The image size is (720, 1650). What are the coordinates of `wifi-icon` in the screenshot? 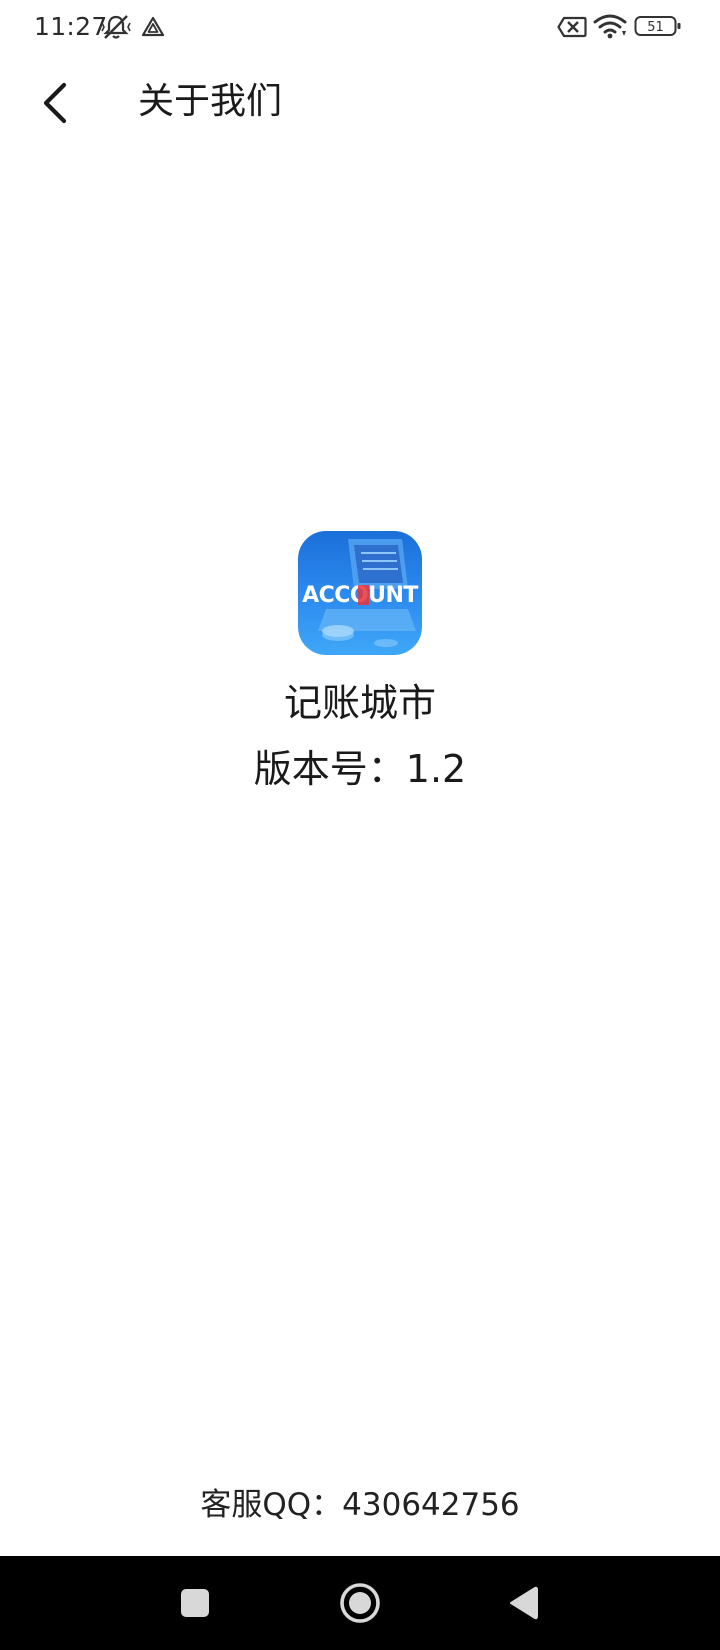 It's located at (610, 28).